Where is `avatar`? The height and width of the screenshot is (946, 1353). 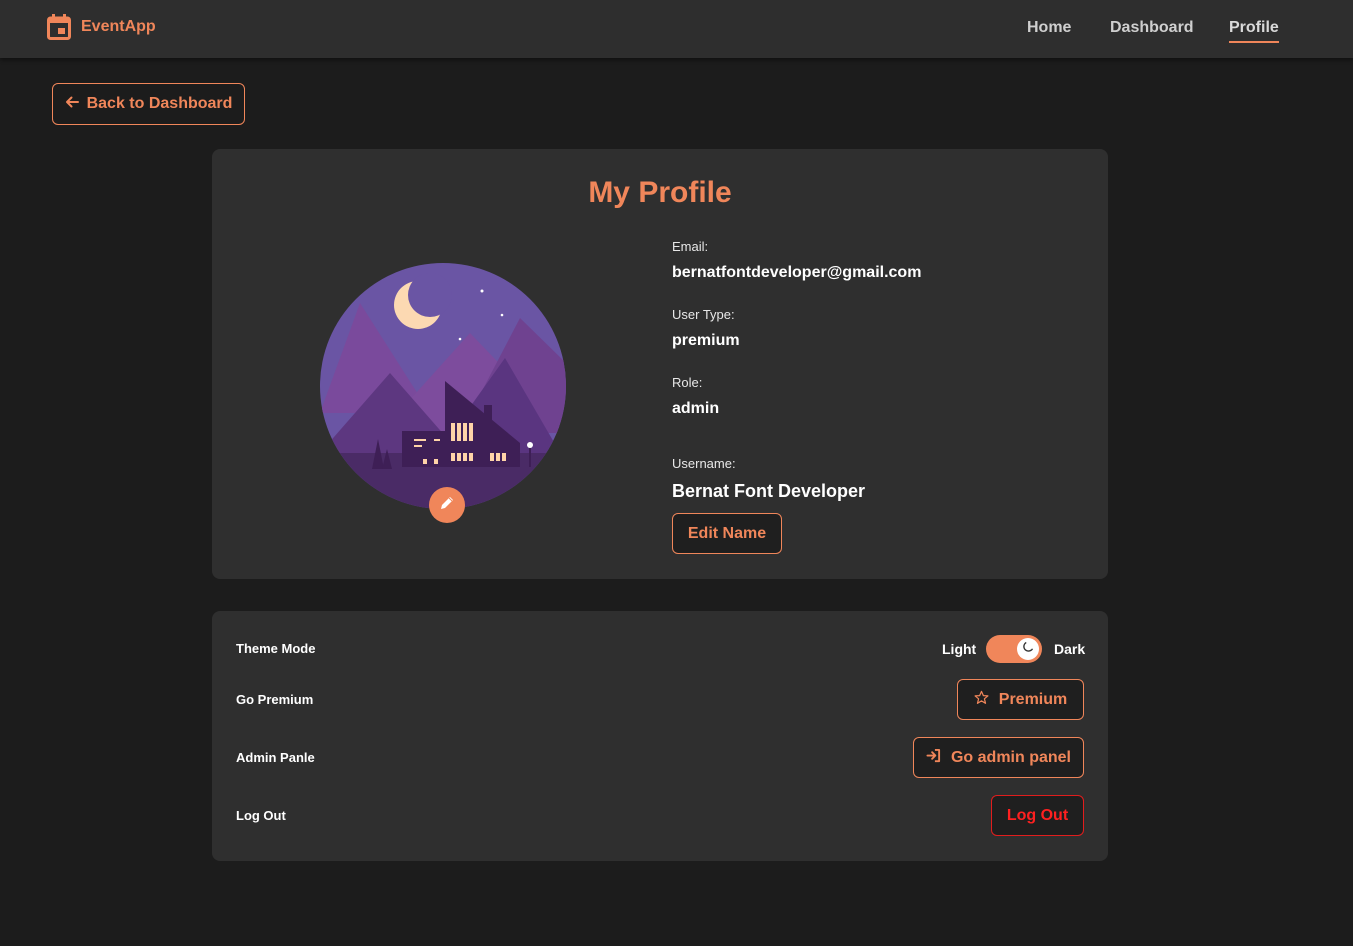
avatar is located at coordinates (443, 386).